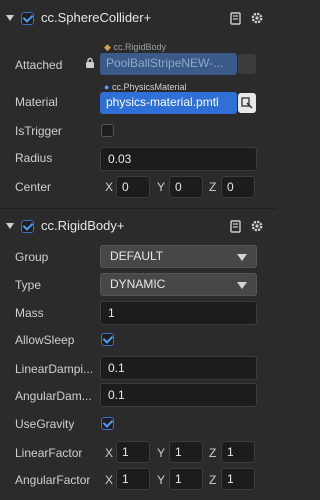 The image size is (320, 500). Describe the element at coordinates (178, 256) in the screenshot. I see `group-select: DEFAULT` at that location.